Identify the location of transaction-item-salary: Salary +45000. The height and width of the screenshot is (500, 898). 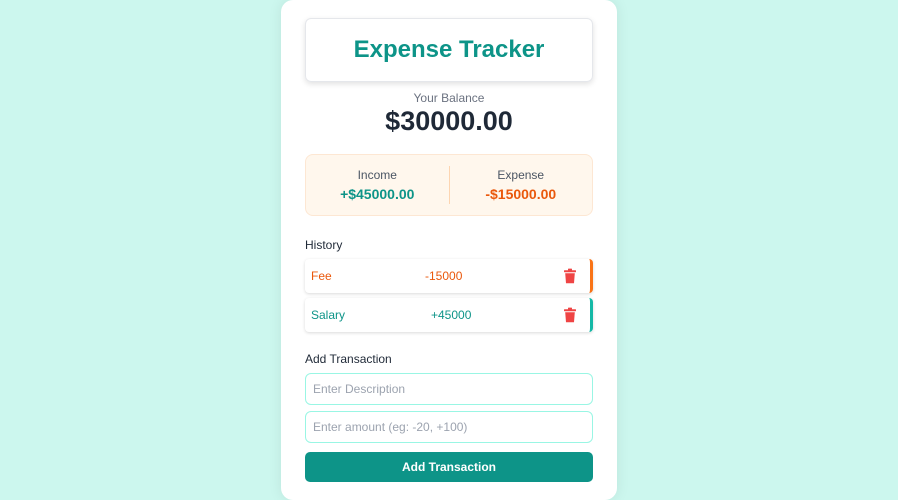
(449, 315).